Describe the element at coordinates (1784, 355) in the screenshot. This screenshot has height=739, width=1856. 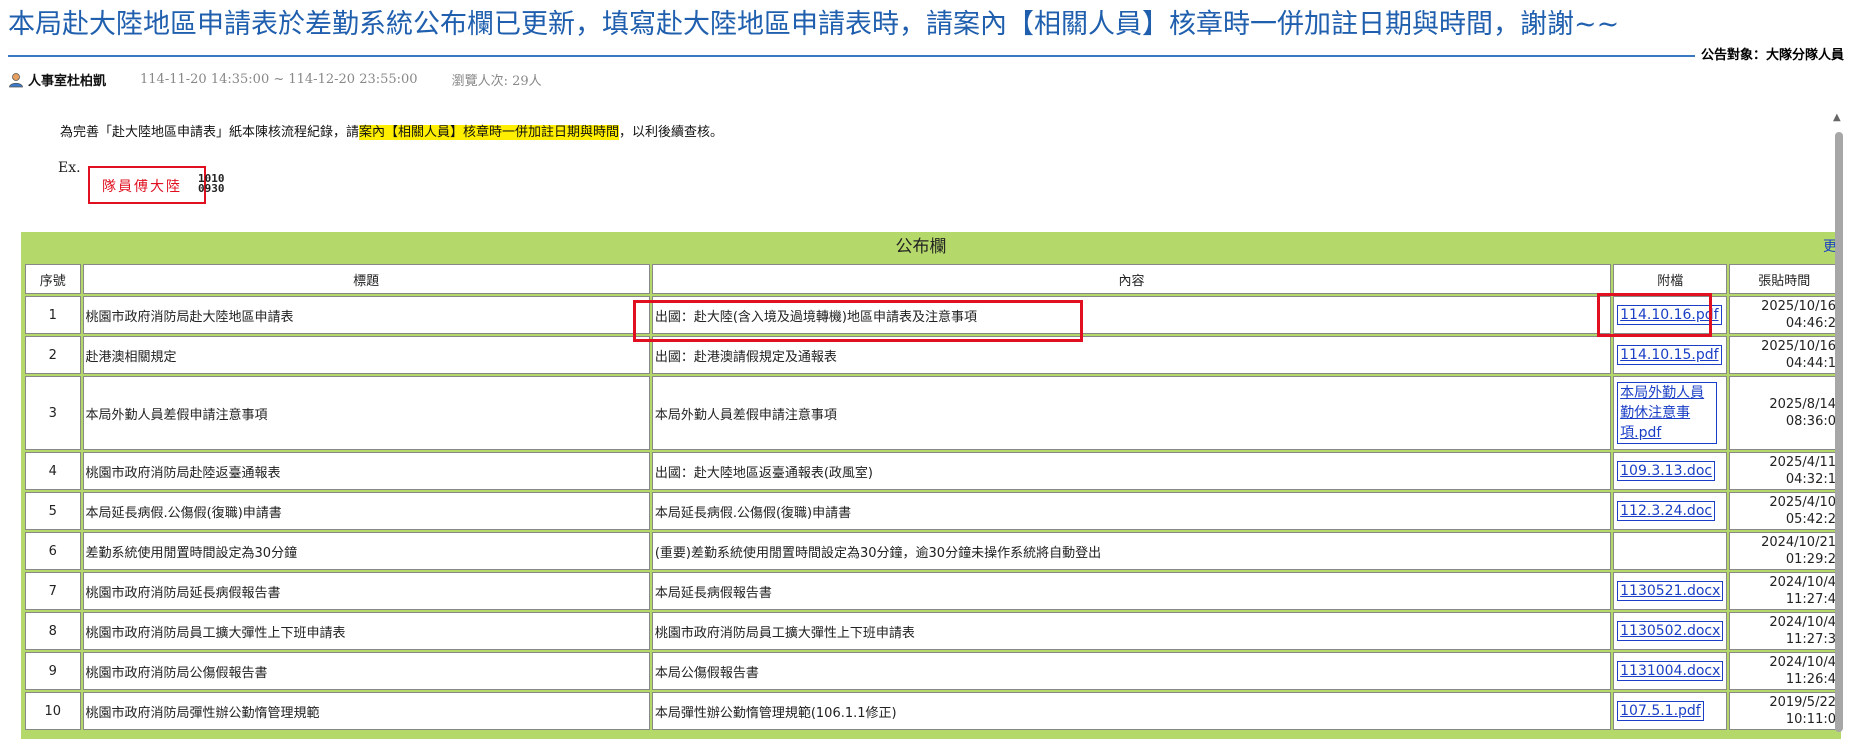
I see `row-posted: 2025/10/16 04:44:1` at that location.